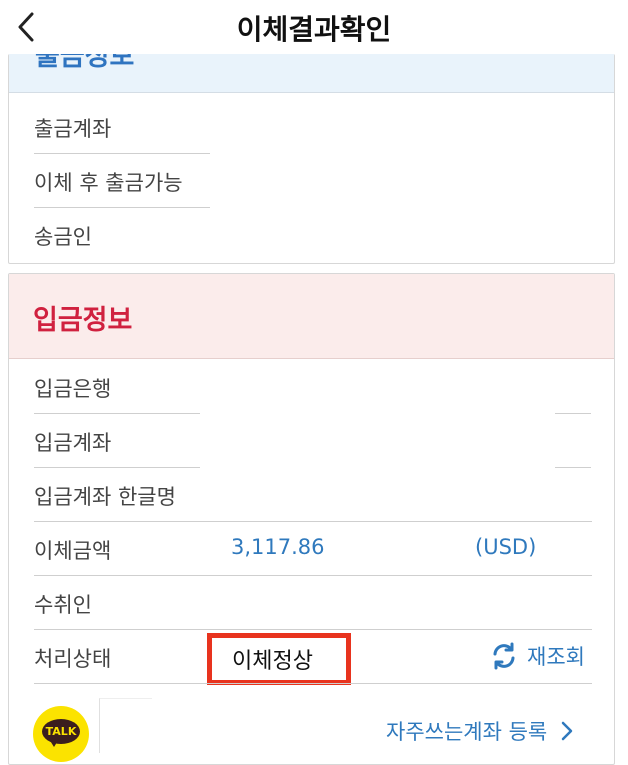 The width and height of the screenshot is (628, 765). I want to click on transfer-amount-row: 이체금액 3,117.86 (USD), so click(311, 549).